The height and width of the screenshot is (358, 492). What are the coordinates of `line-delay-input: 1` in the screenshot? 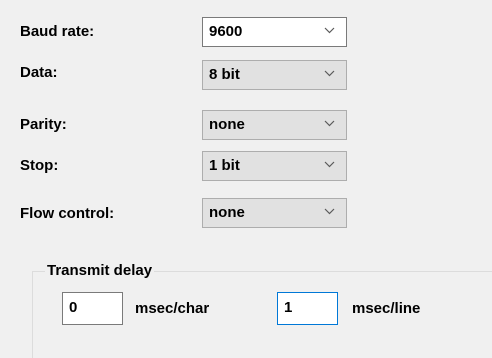 It's located at (307, 308).